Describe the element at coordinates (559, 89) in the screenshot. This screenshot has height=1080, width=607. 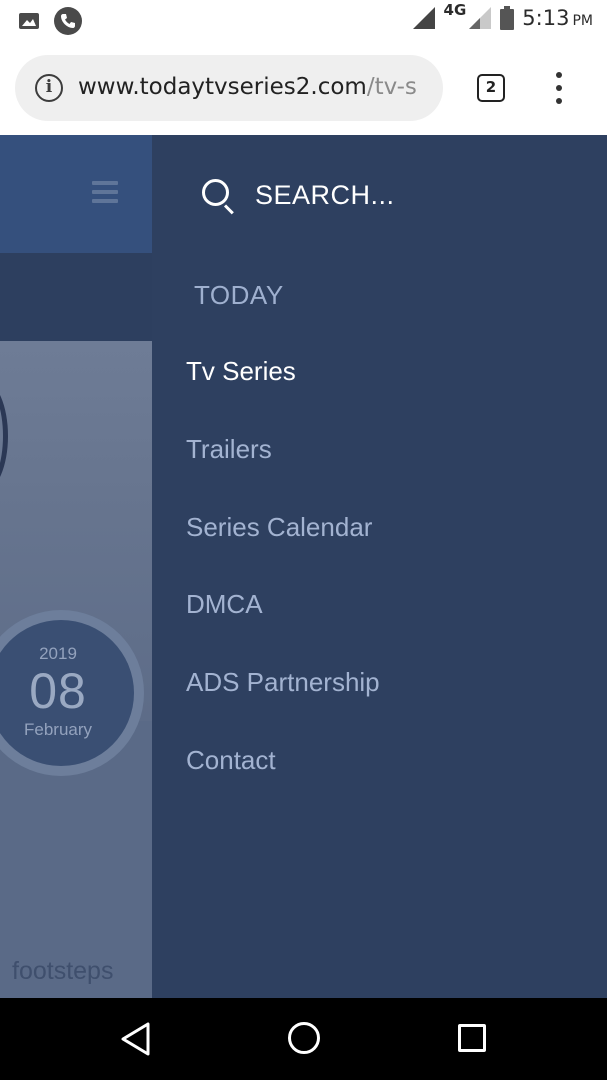
I see `overflow-menu-icon` at that location.